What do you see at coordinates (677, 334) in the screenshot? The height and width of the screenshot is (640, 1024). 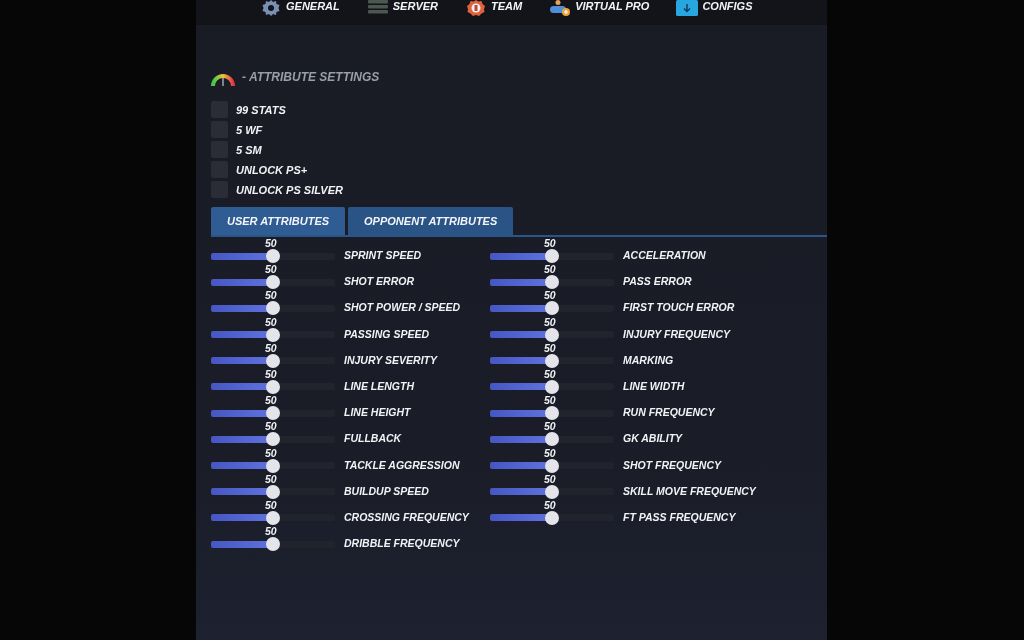 I see `slider-label: INJURY FREQUENCY` at bounding box center [677, 334].